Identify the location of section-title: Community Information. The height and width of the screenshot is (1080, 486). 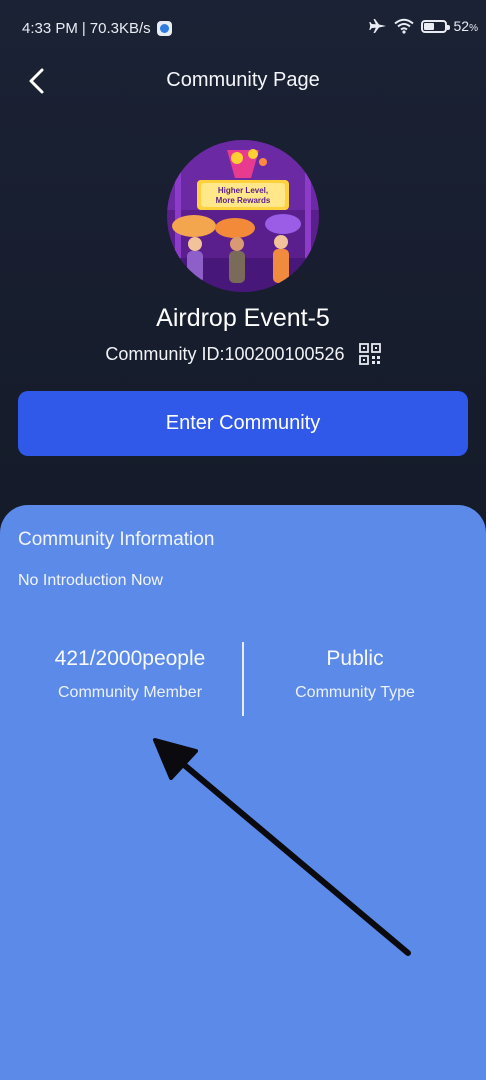
(116, 539).